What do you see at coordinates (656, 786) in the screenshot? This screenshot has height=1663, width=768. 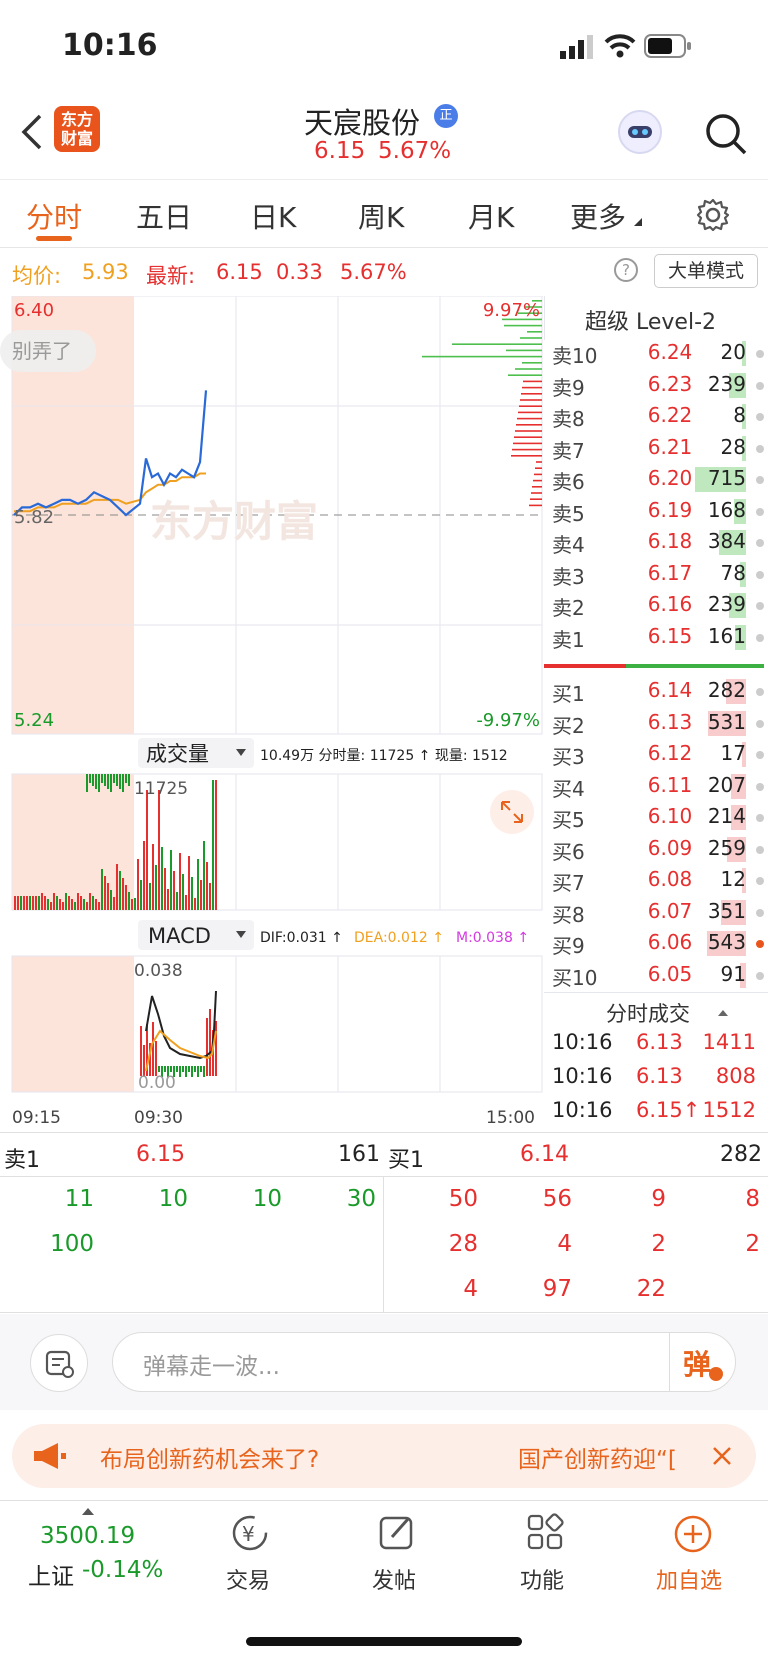 I see `bid-row-4: 买4 6.11 207` at bounding box center [656, 786].